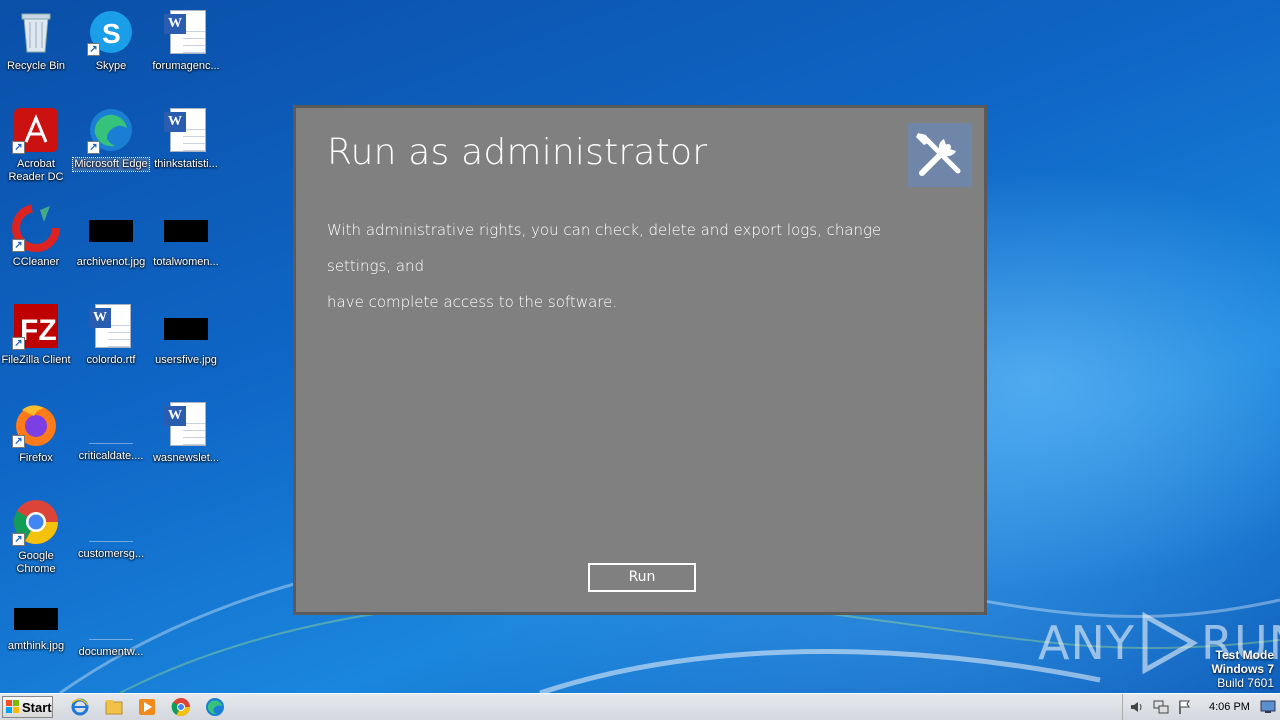  I want to click on desktop-icon-ccleaner: ↗ CCleaner, so click(37, 237).